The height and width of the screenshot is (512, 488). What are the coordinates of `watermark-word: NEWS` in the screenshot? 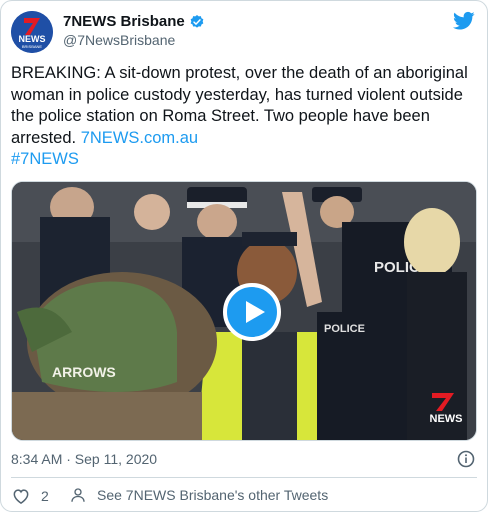 It's located at (446, 419).